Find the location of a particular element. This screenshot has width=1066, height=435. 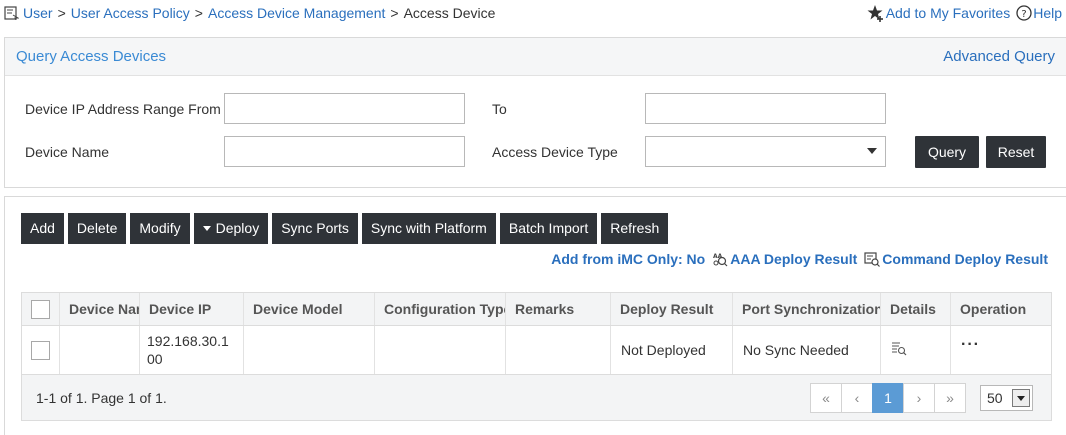

delete-button: Delete is located at coordinates (97, 228).